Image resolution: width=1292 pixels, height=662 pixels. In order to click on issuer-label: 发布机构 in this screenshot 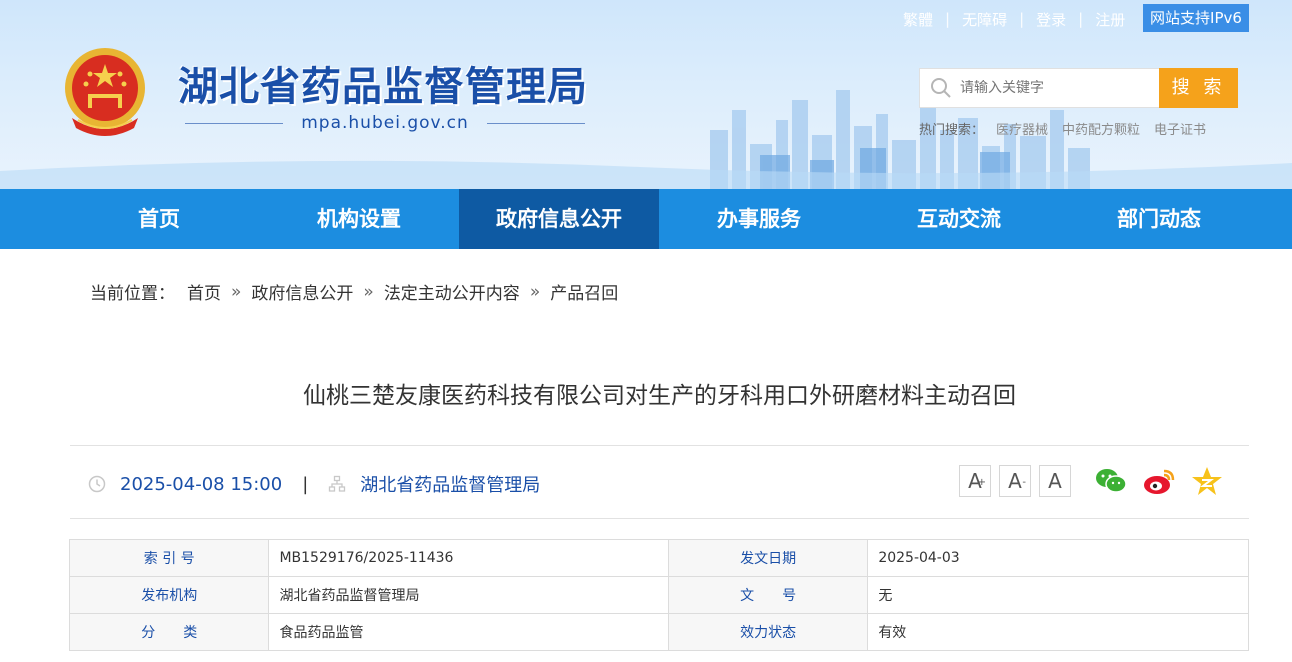, I will do `click(169, 595)`.